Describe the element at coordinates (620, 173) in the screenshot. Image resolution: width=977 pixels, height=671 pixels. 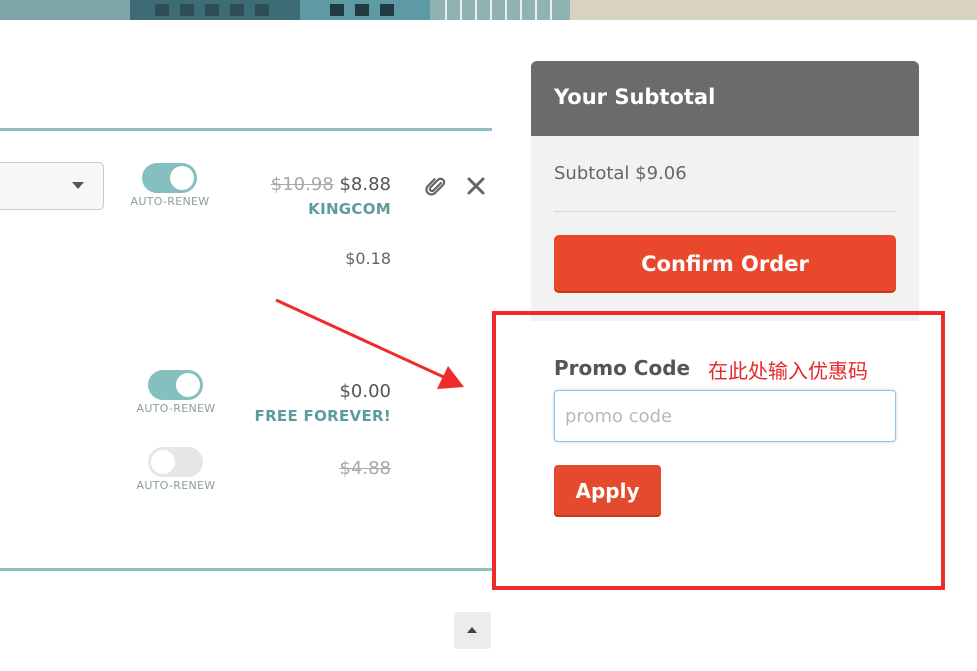
I see `subtotal-amount: Subtotal $9.06` at that location.